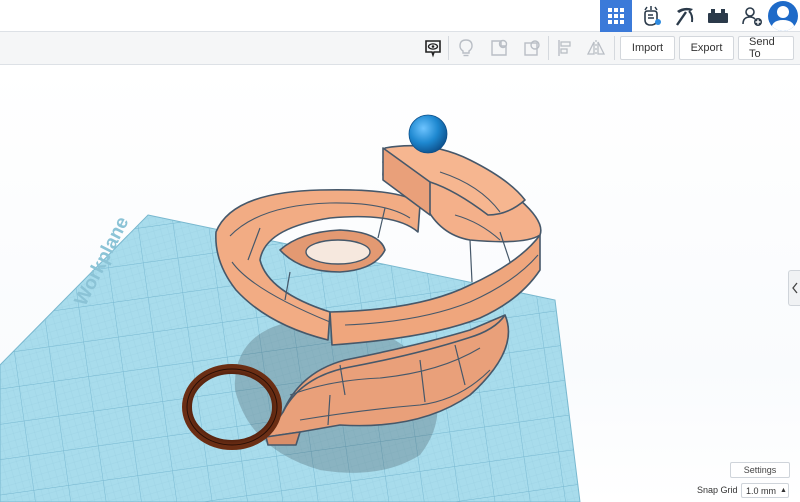  I want to click on pickaxe-icon, so click(685, 16).